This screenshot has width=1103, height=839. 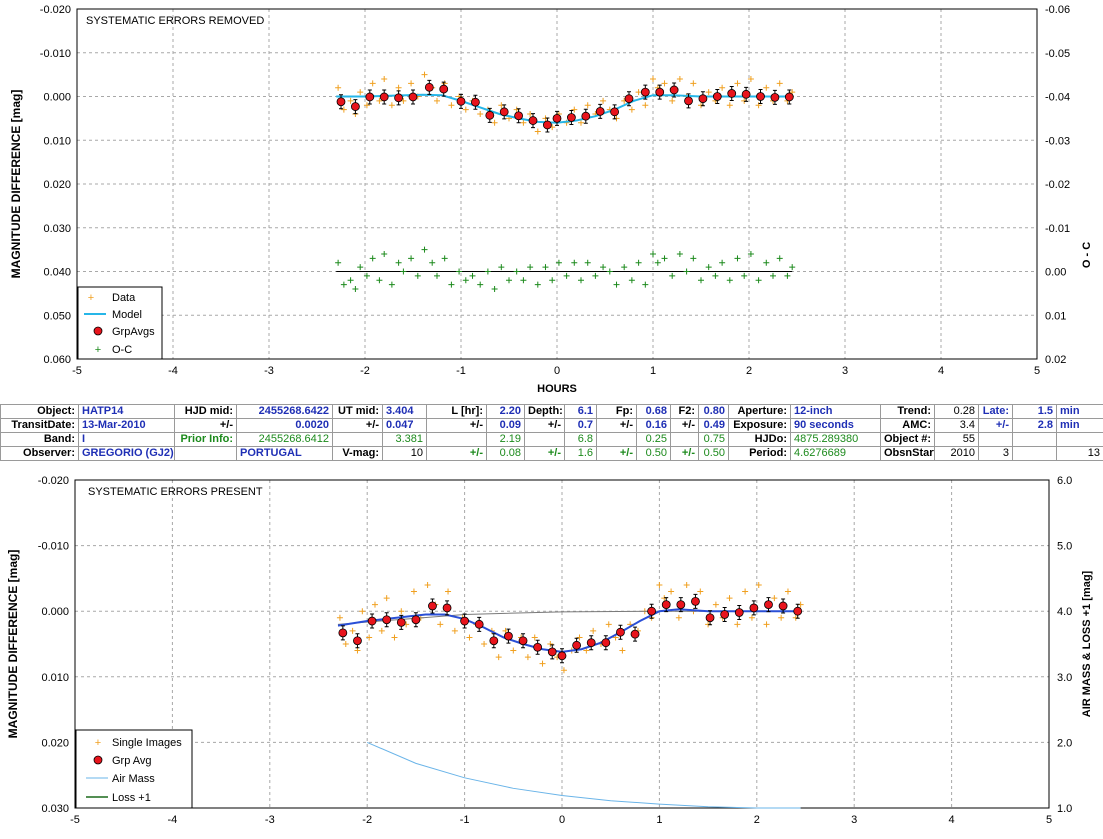 What do you see at coordinates (357, 411) in the screenshot?
I see `info-cell: UT mid:` at bounding box center [357, 411].